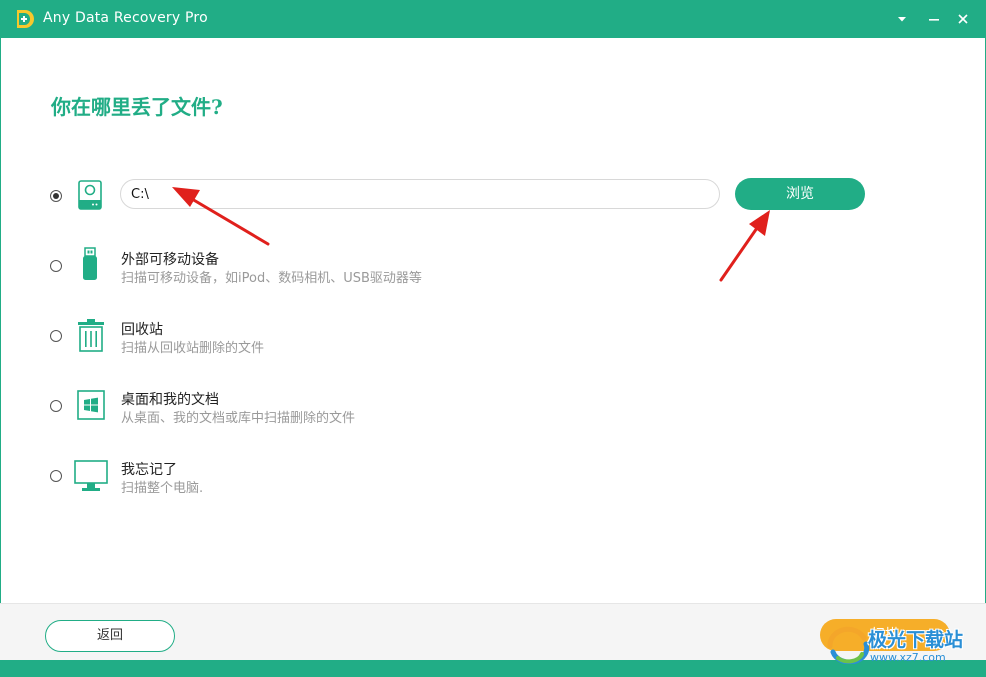 The image size is (986, 677). I want to click on close-button, so click(963, 19).